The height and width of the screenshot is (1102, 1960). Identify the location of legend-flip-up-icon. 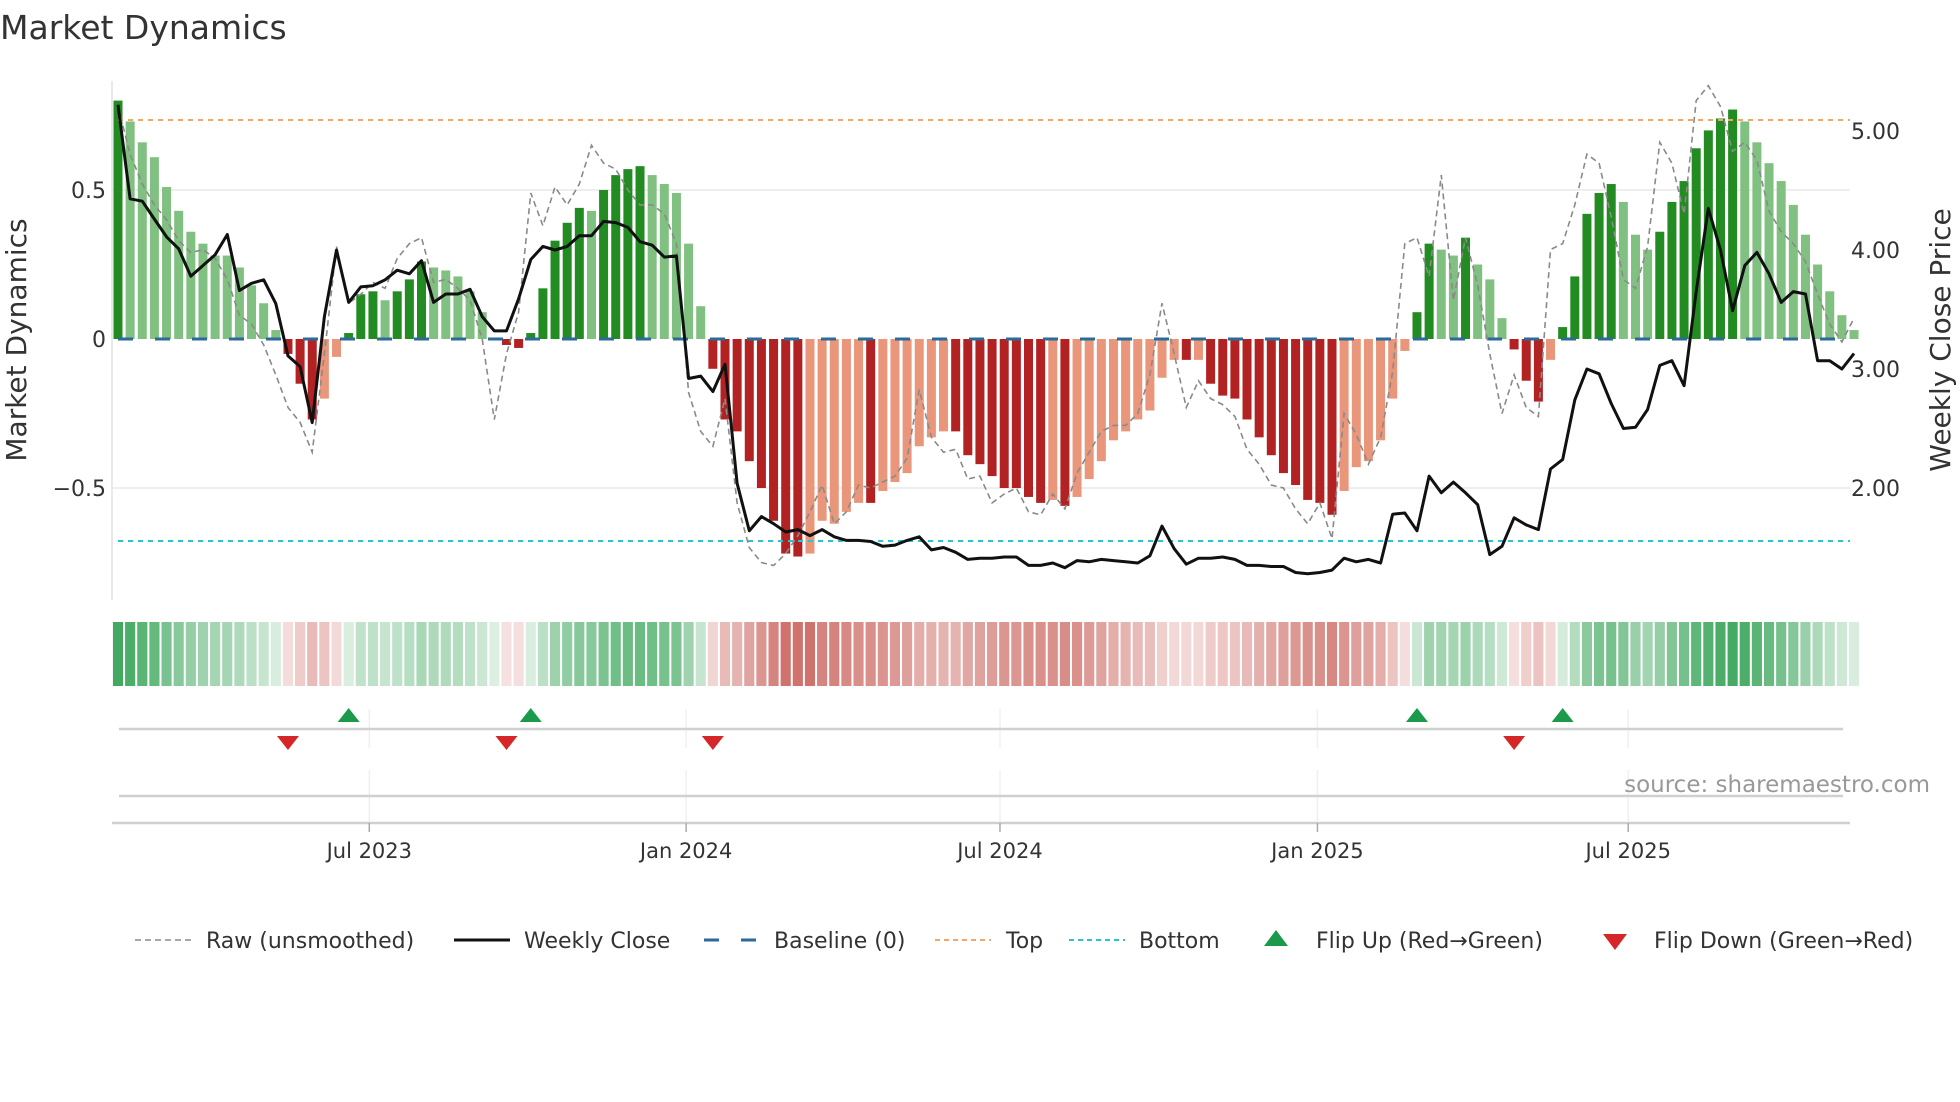
(1276, 938).